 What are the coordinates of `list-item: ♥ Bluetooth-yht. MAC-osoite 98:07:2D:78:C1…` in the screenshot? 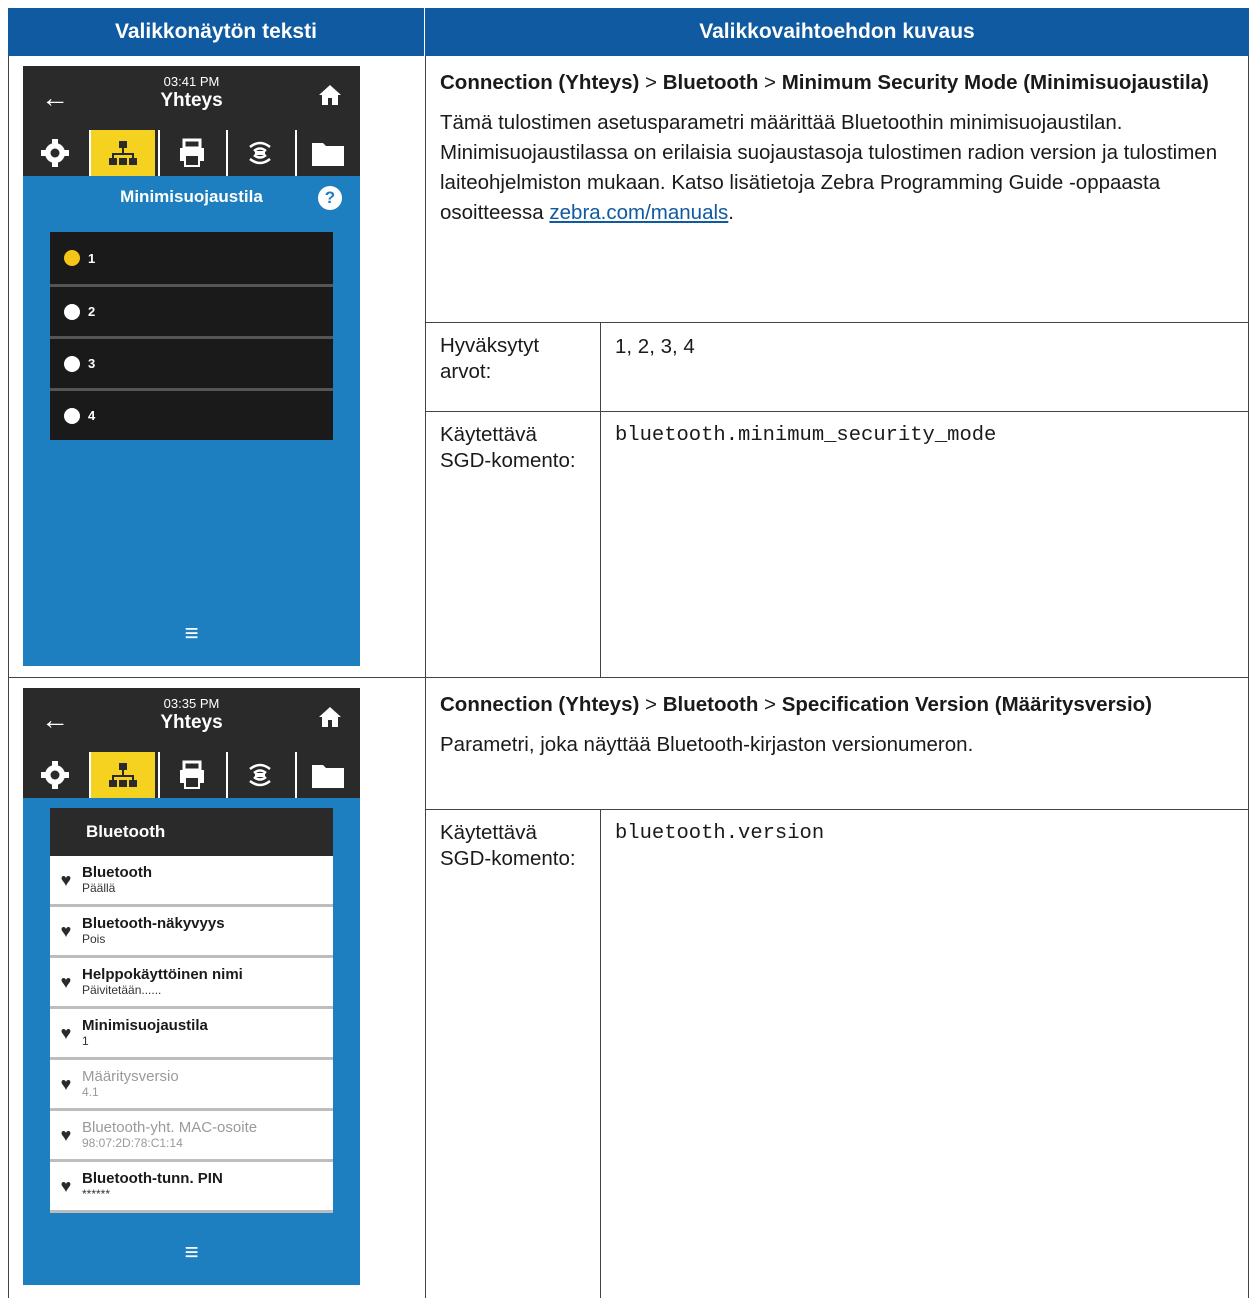 It's located at (191, 1136).